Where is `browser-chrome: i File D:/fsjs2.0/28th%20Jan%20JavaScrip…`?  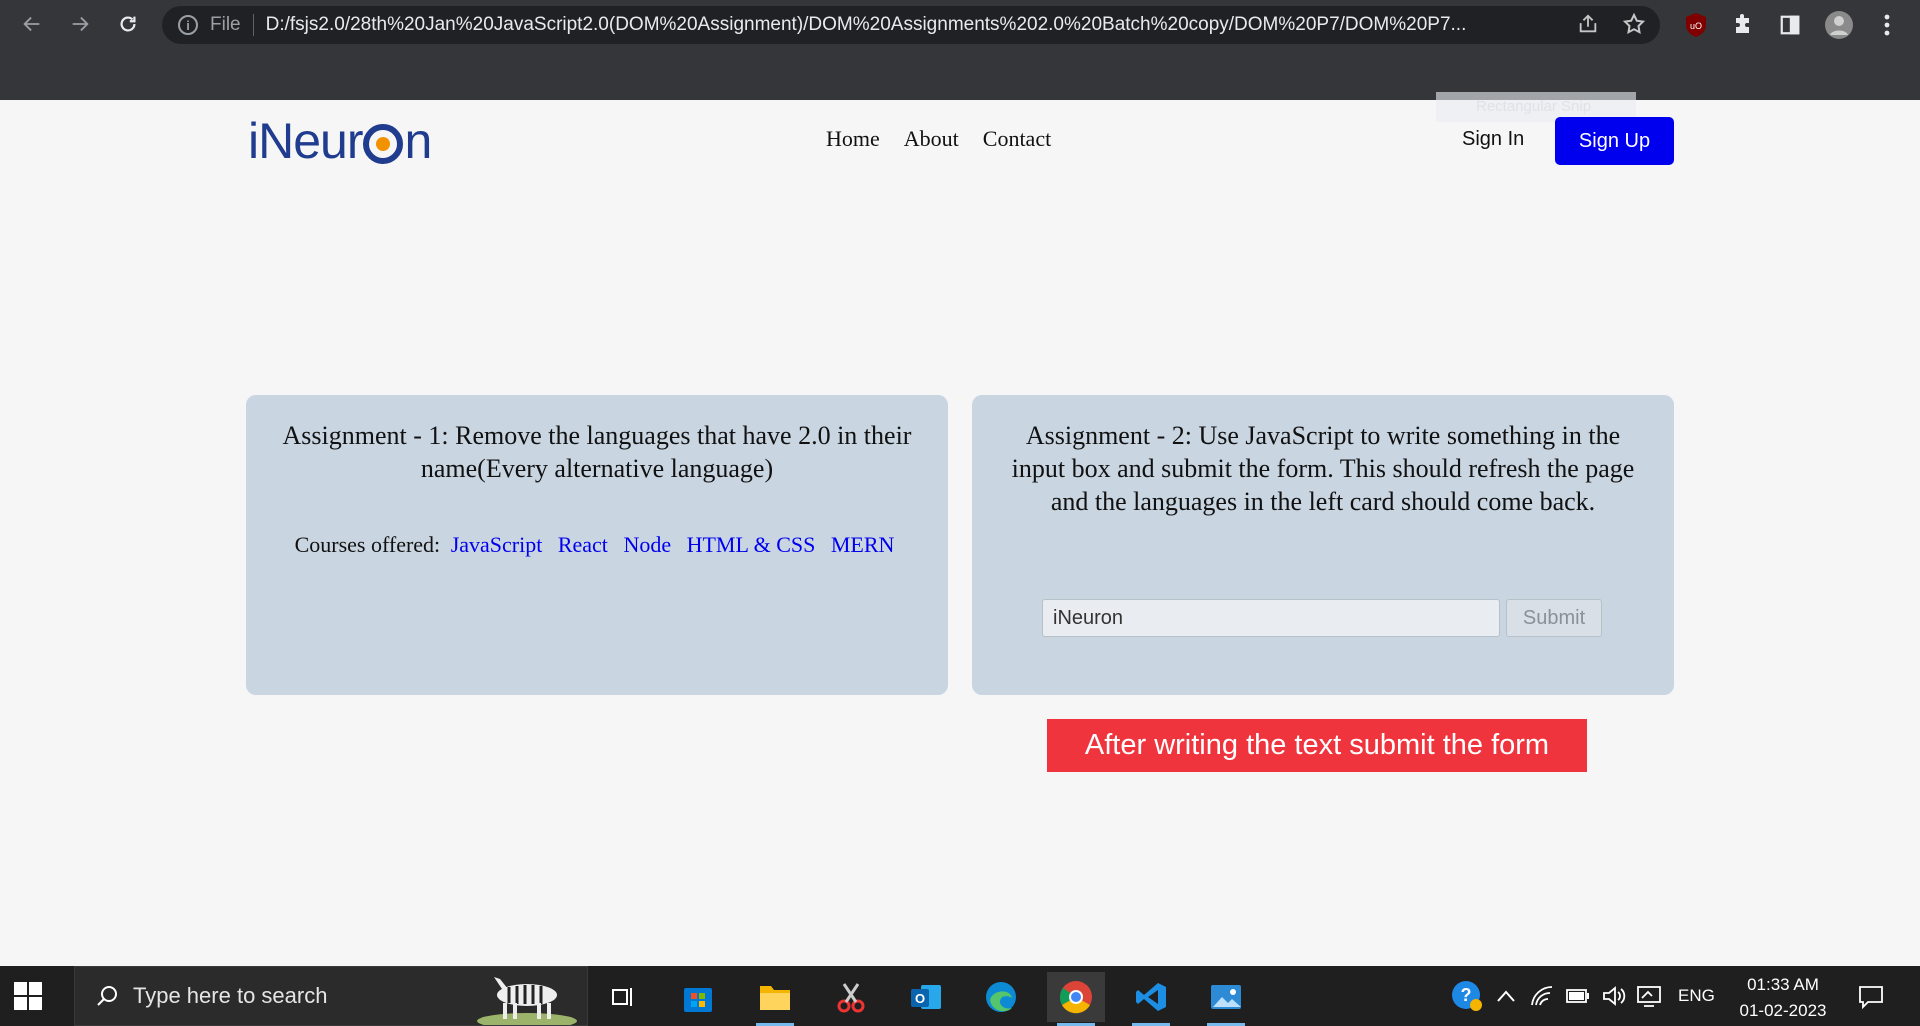
browser-chrome: i File D:/fsjs2.0/28th%20Jan%20JavaScrip… is located at coordinates (960, 50).